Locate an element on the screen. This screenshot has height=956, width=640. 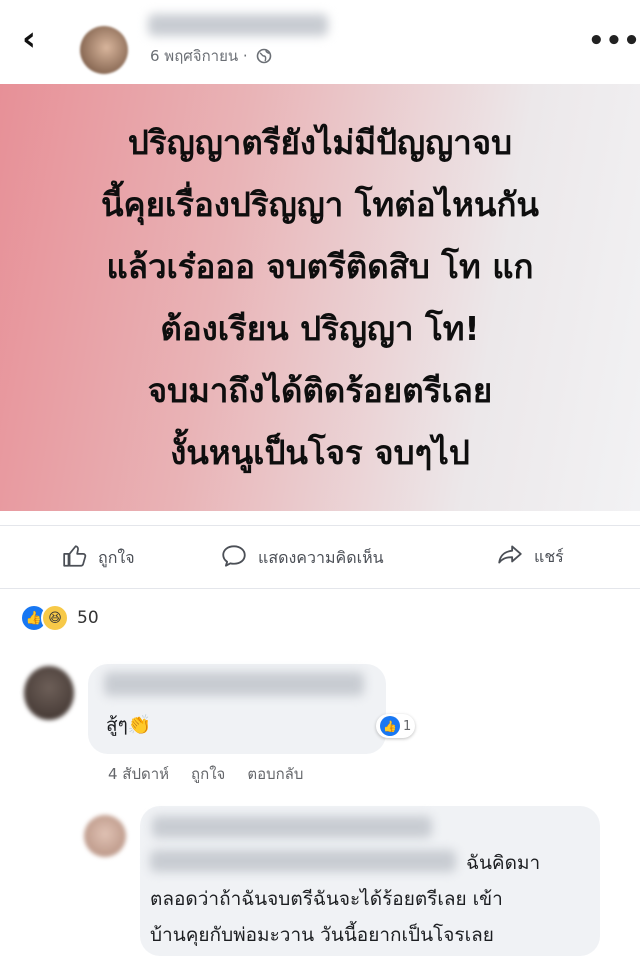
comment-reply-link: ตอบกลับ is located at coordinates (275, 774).